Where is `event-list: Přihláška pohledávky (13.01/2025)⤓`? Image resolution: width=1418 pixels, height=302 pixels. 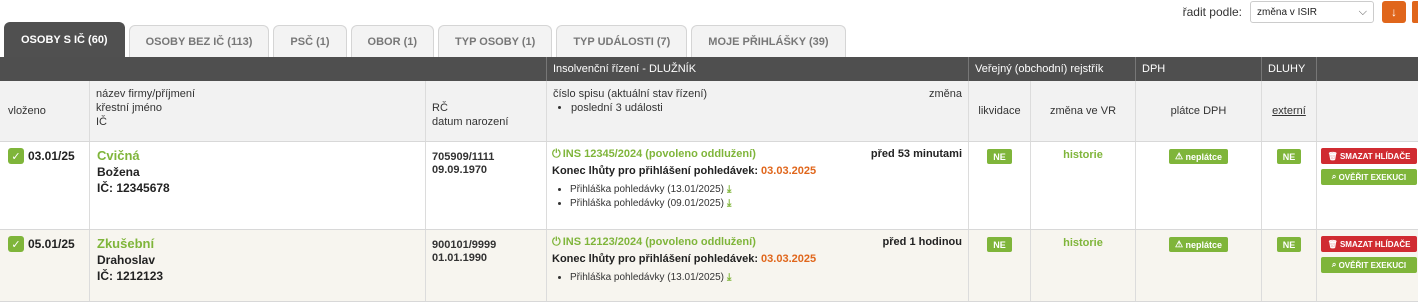 event-list: Přihláška pohledávky (13.01/2025)⤓ is located at coordinates (757, 277).